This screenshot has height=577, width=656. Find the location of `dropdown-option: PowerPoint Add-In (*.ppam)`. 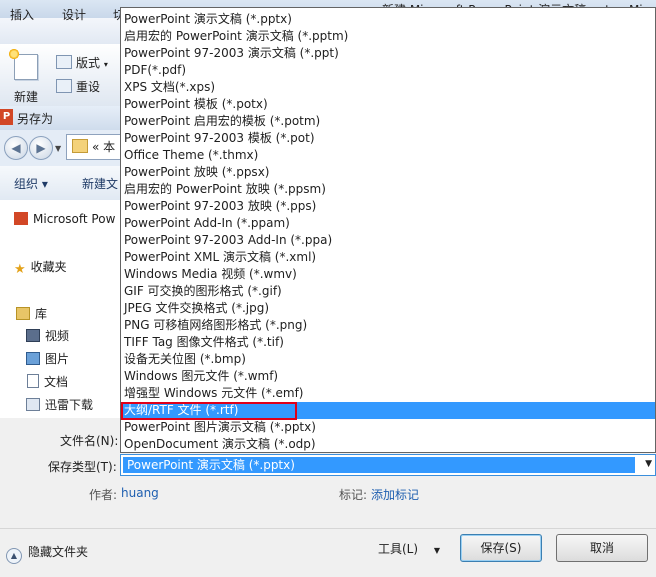

dropdown-option: PowerPoint Add-In (*.ppam) is located at coordinates (388, 223).